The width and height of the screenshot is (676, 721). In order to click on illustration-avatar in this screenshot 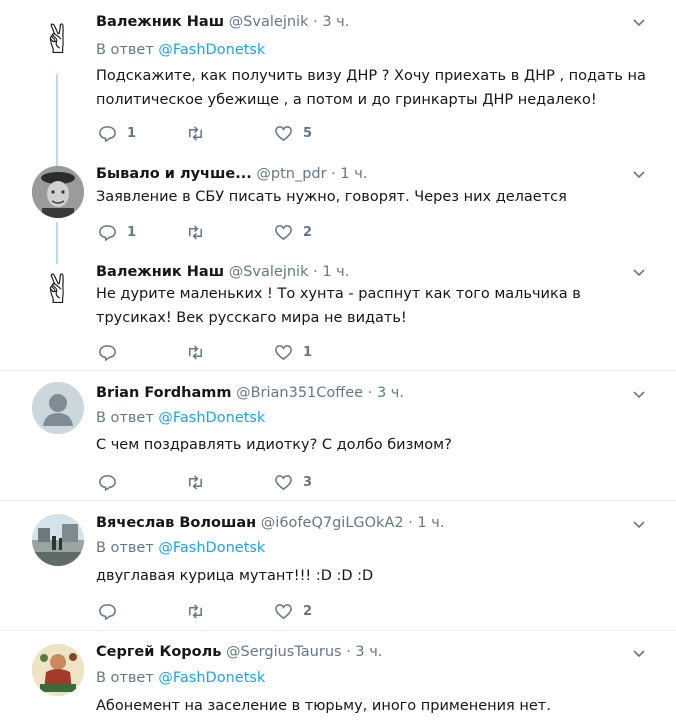, I will do `click(58, 670)`.